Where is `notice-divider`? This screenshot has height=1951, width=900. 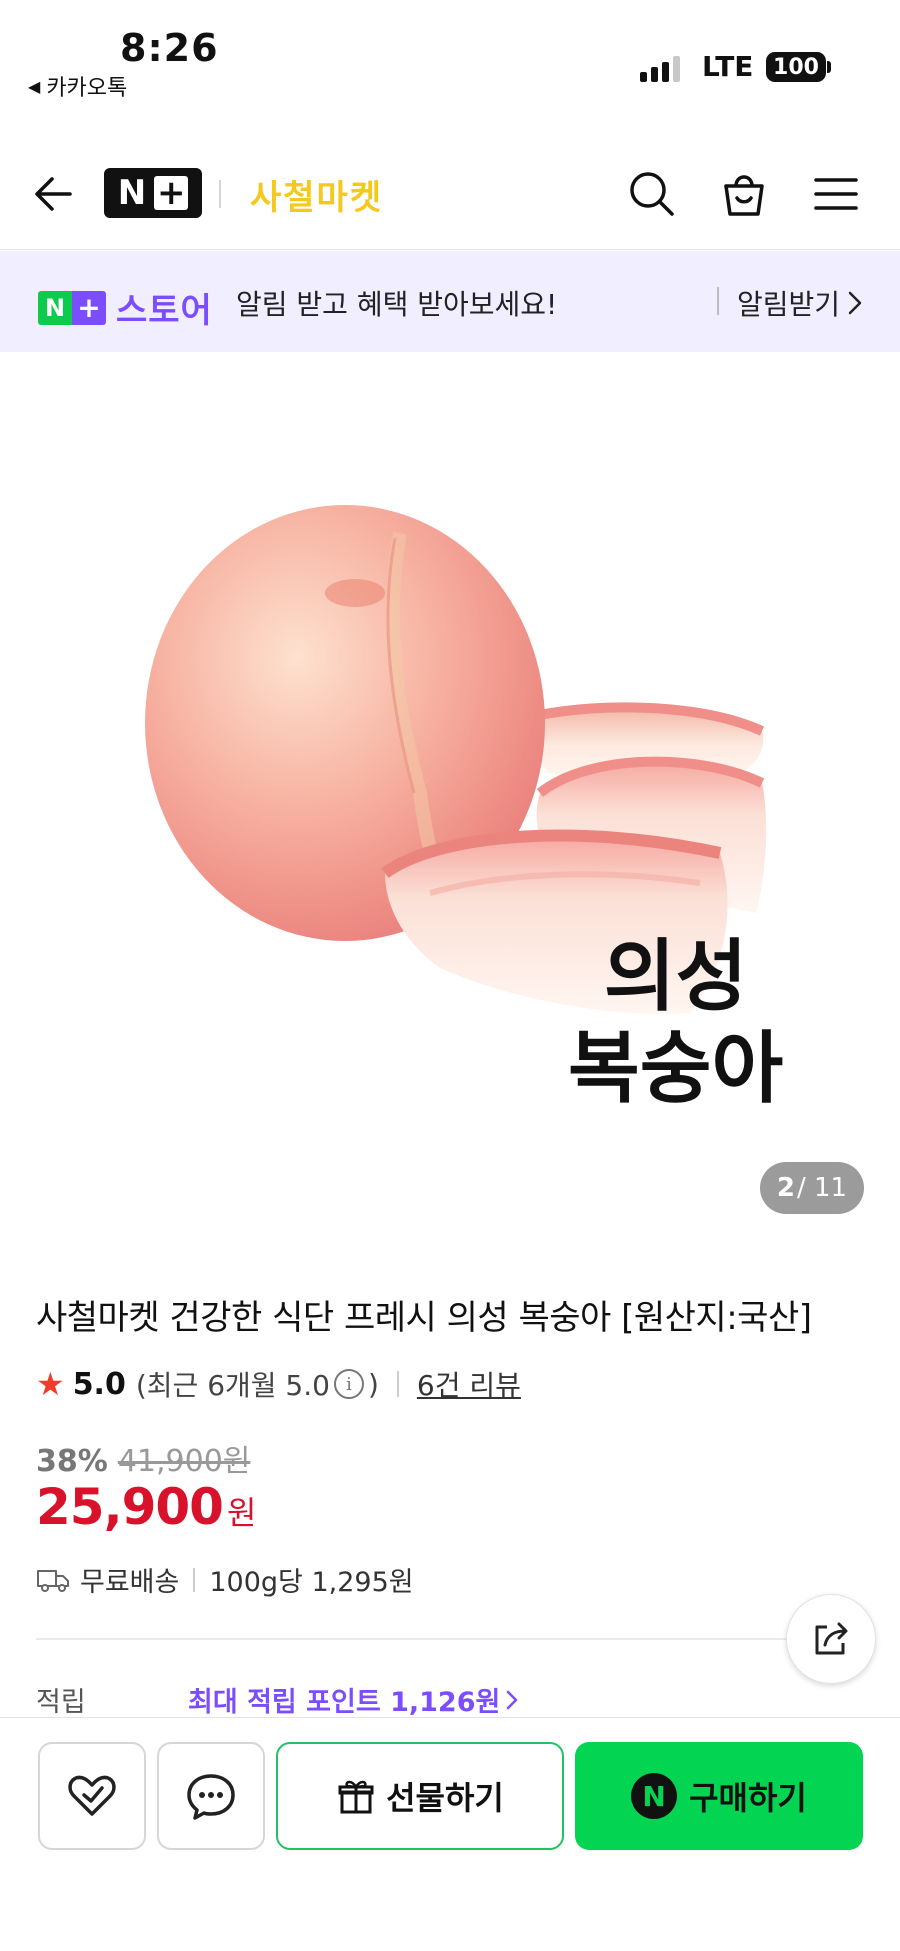 notice-divider is located at coordinates (718, 301).